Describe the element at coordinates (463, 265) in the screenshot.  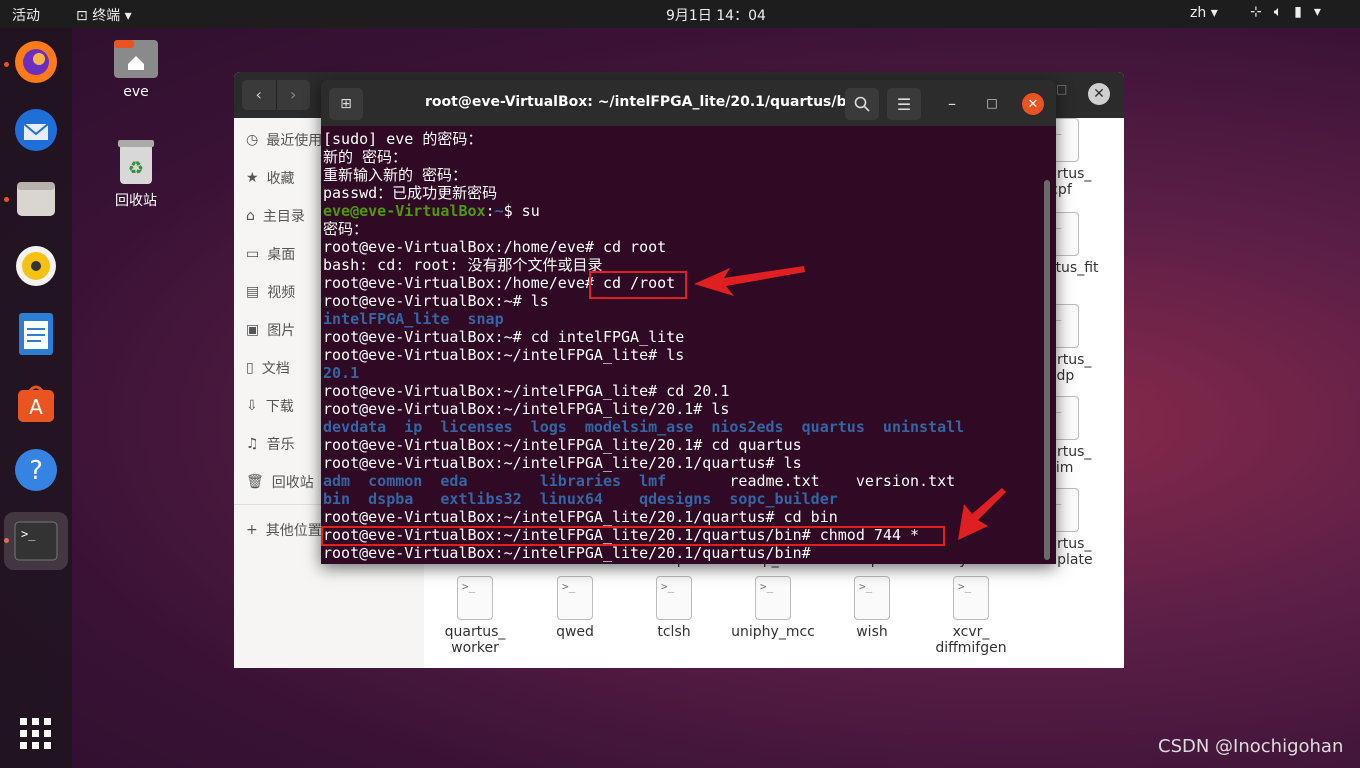
I see `terminal-text: bash: cd: root: 没有那个文件或目录` at that location.